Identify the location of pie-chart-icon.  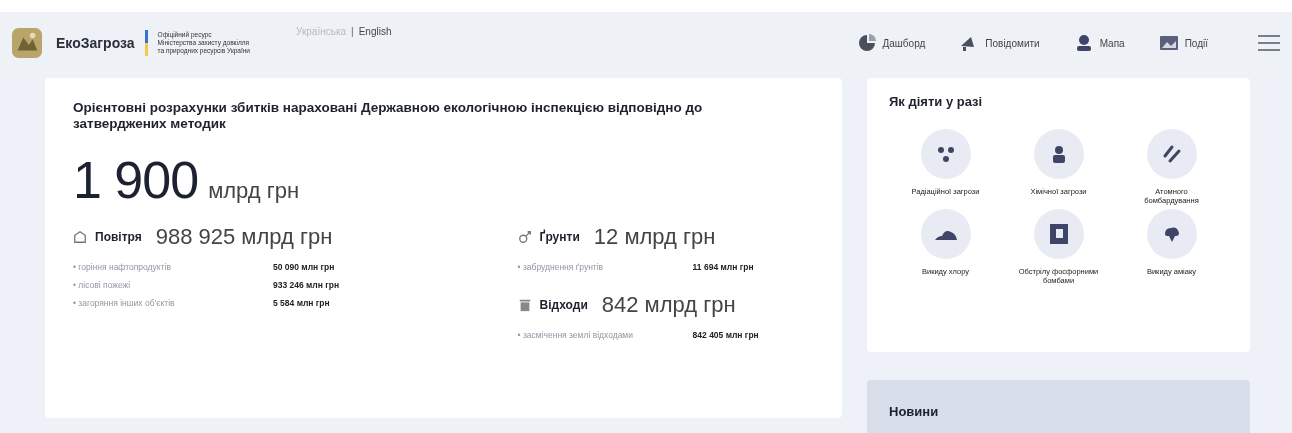
(866, 43).